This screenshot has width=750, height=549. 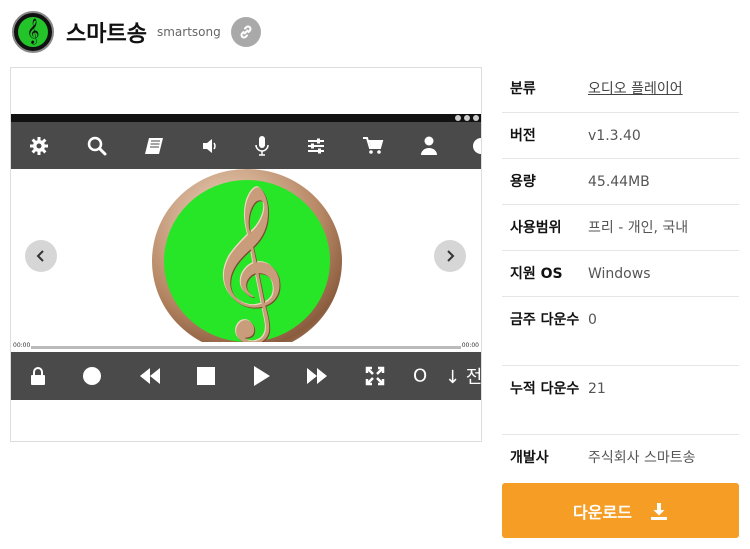 I want to click on info-row-version: 버전 v1.3.40, so click(x=620, y=136).